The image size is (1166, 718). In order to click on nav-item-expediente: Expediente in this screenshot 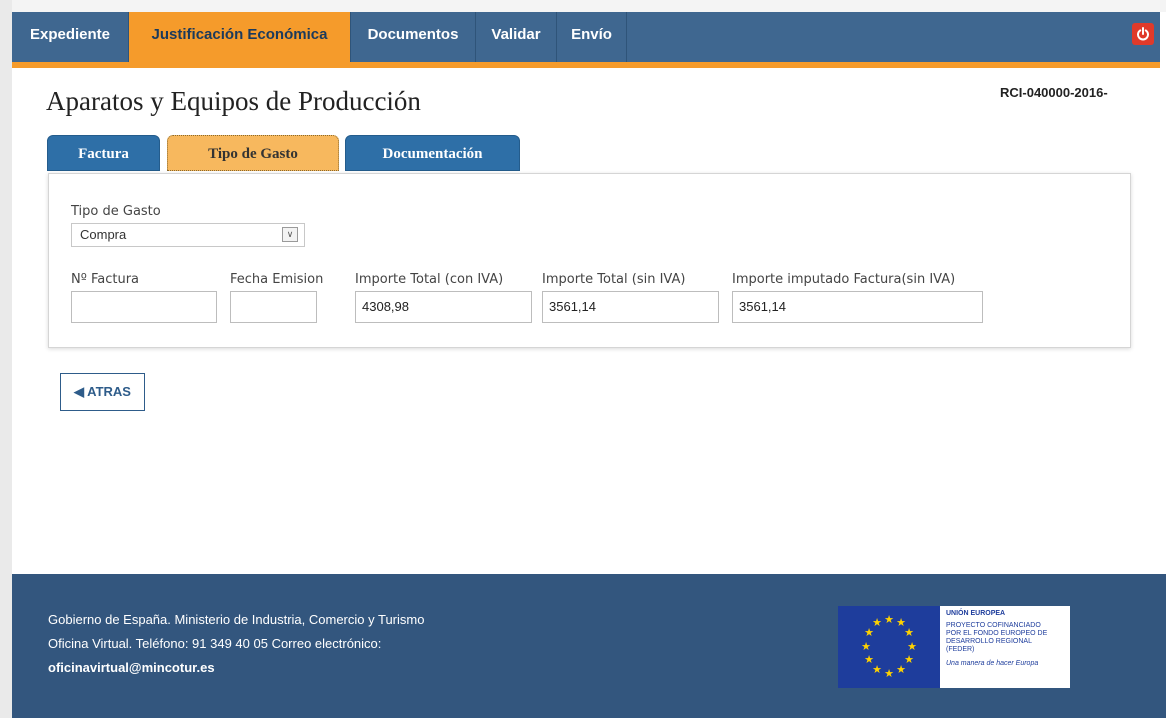, I will do `click(70, 37)`.